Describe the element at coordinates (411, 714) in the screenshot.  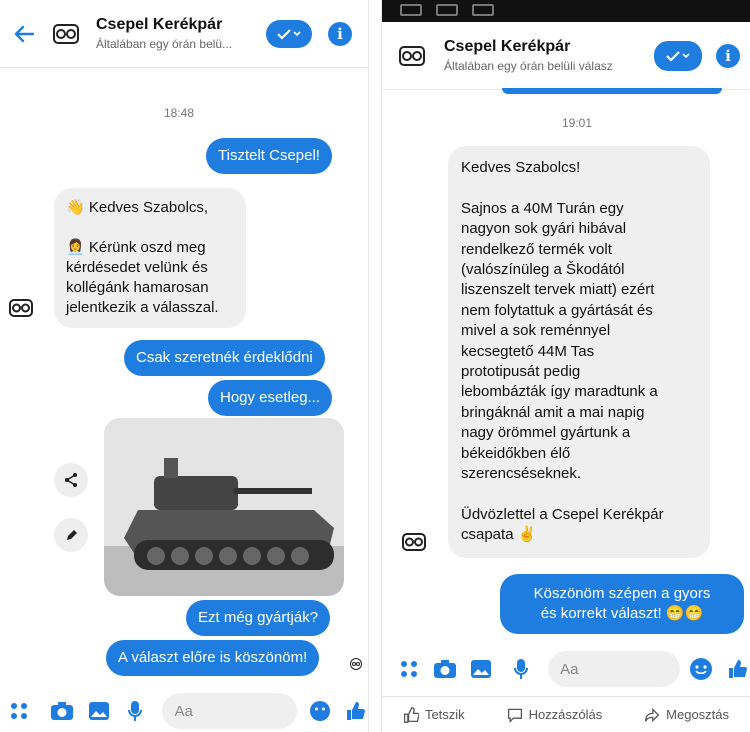
I see `like-outline-icon` at that location.